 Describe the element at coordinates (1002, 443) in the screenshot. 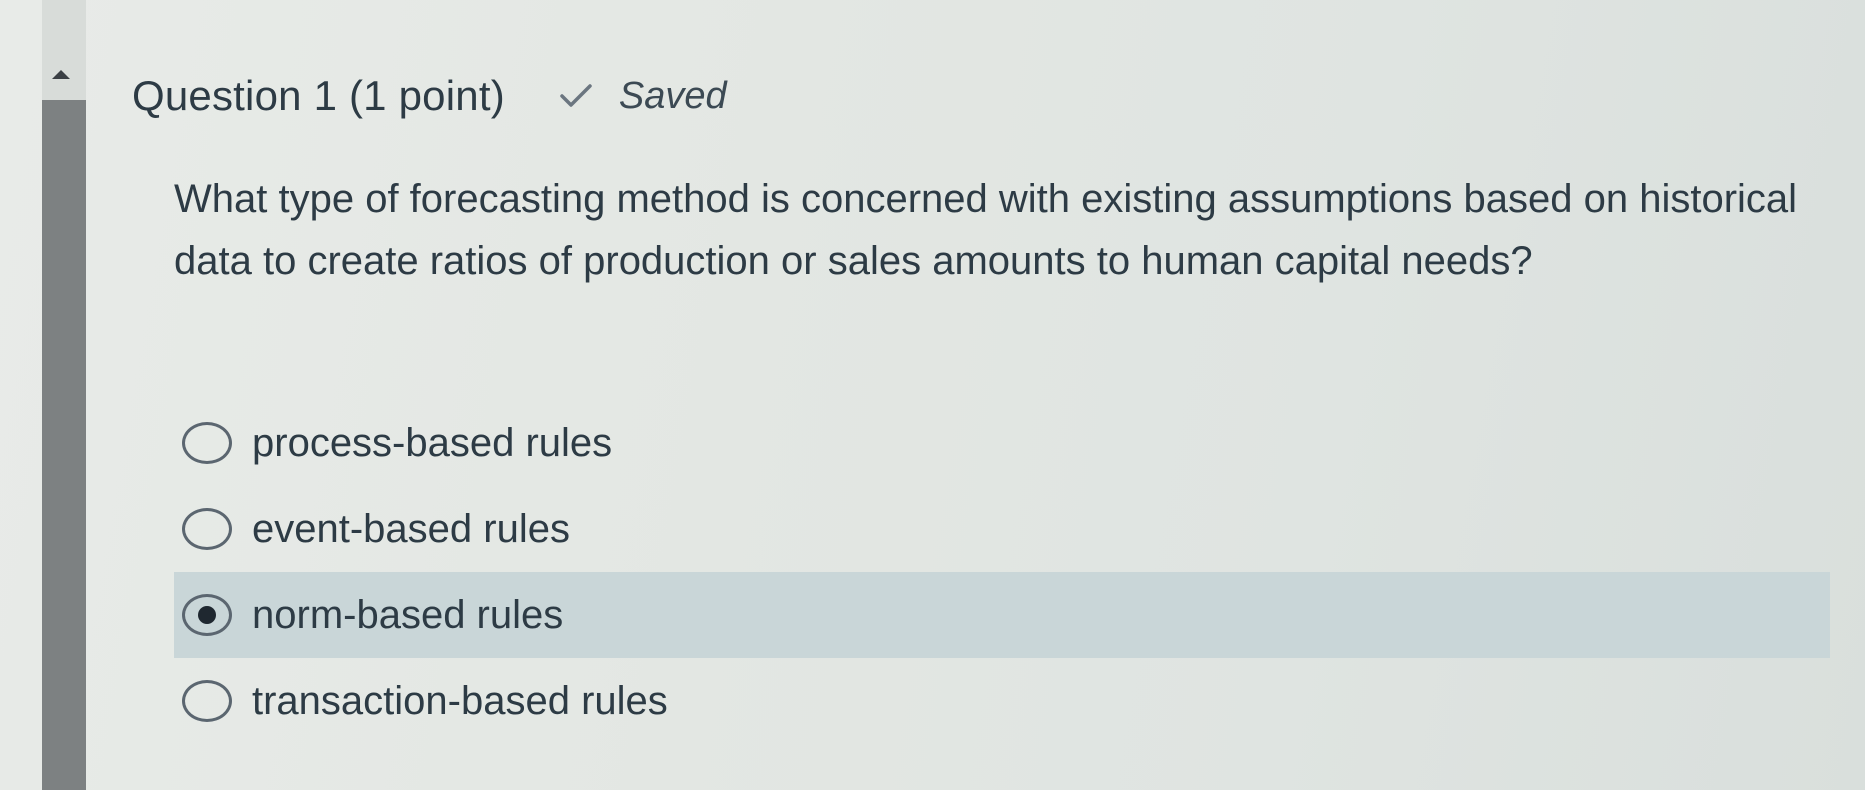

I see `answer-option-process-based: process-based rules` at that location.